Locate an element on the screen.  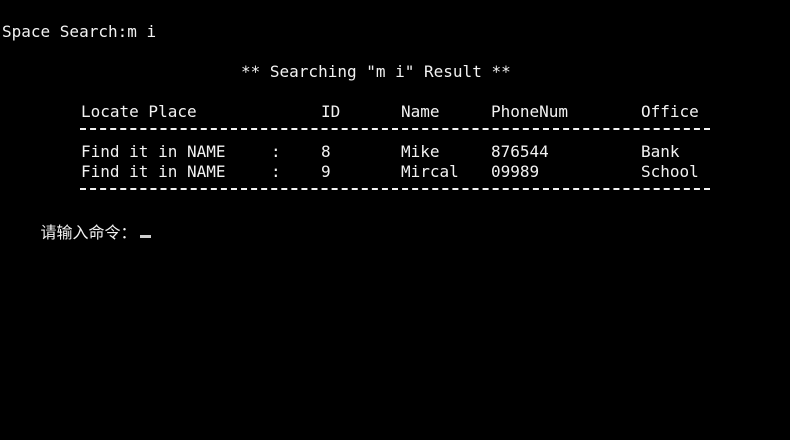
row-id: 8 is located at coordinates (326, 151).